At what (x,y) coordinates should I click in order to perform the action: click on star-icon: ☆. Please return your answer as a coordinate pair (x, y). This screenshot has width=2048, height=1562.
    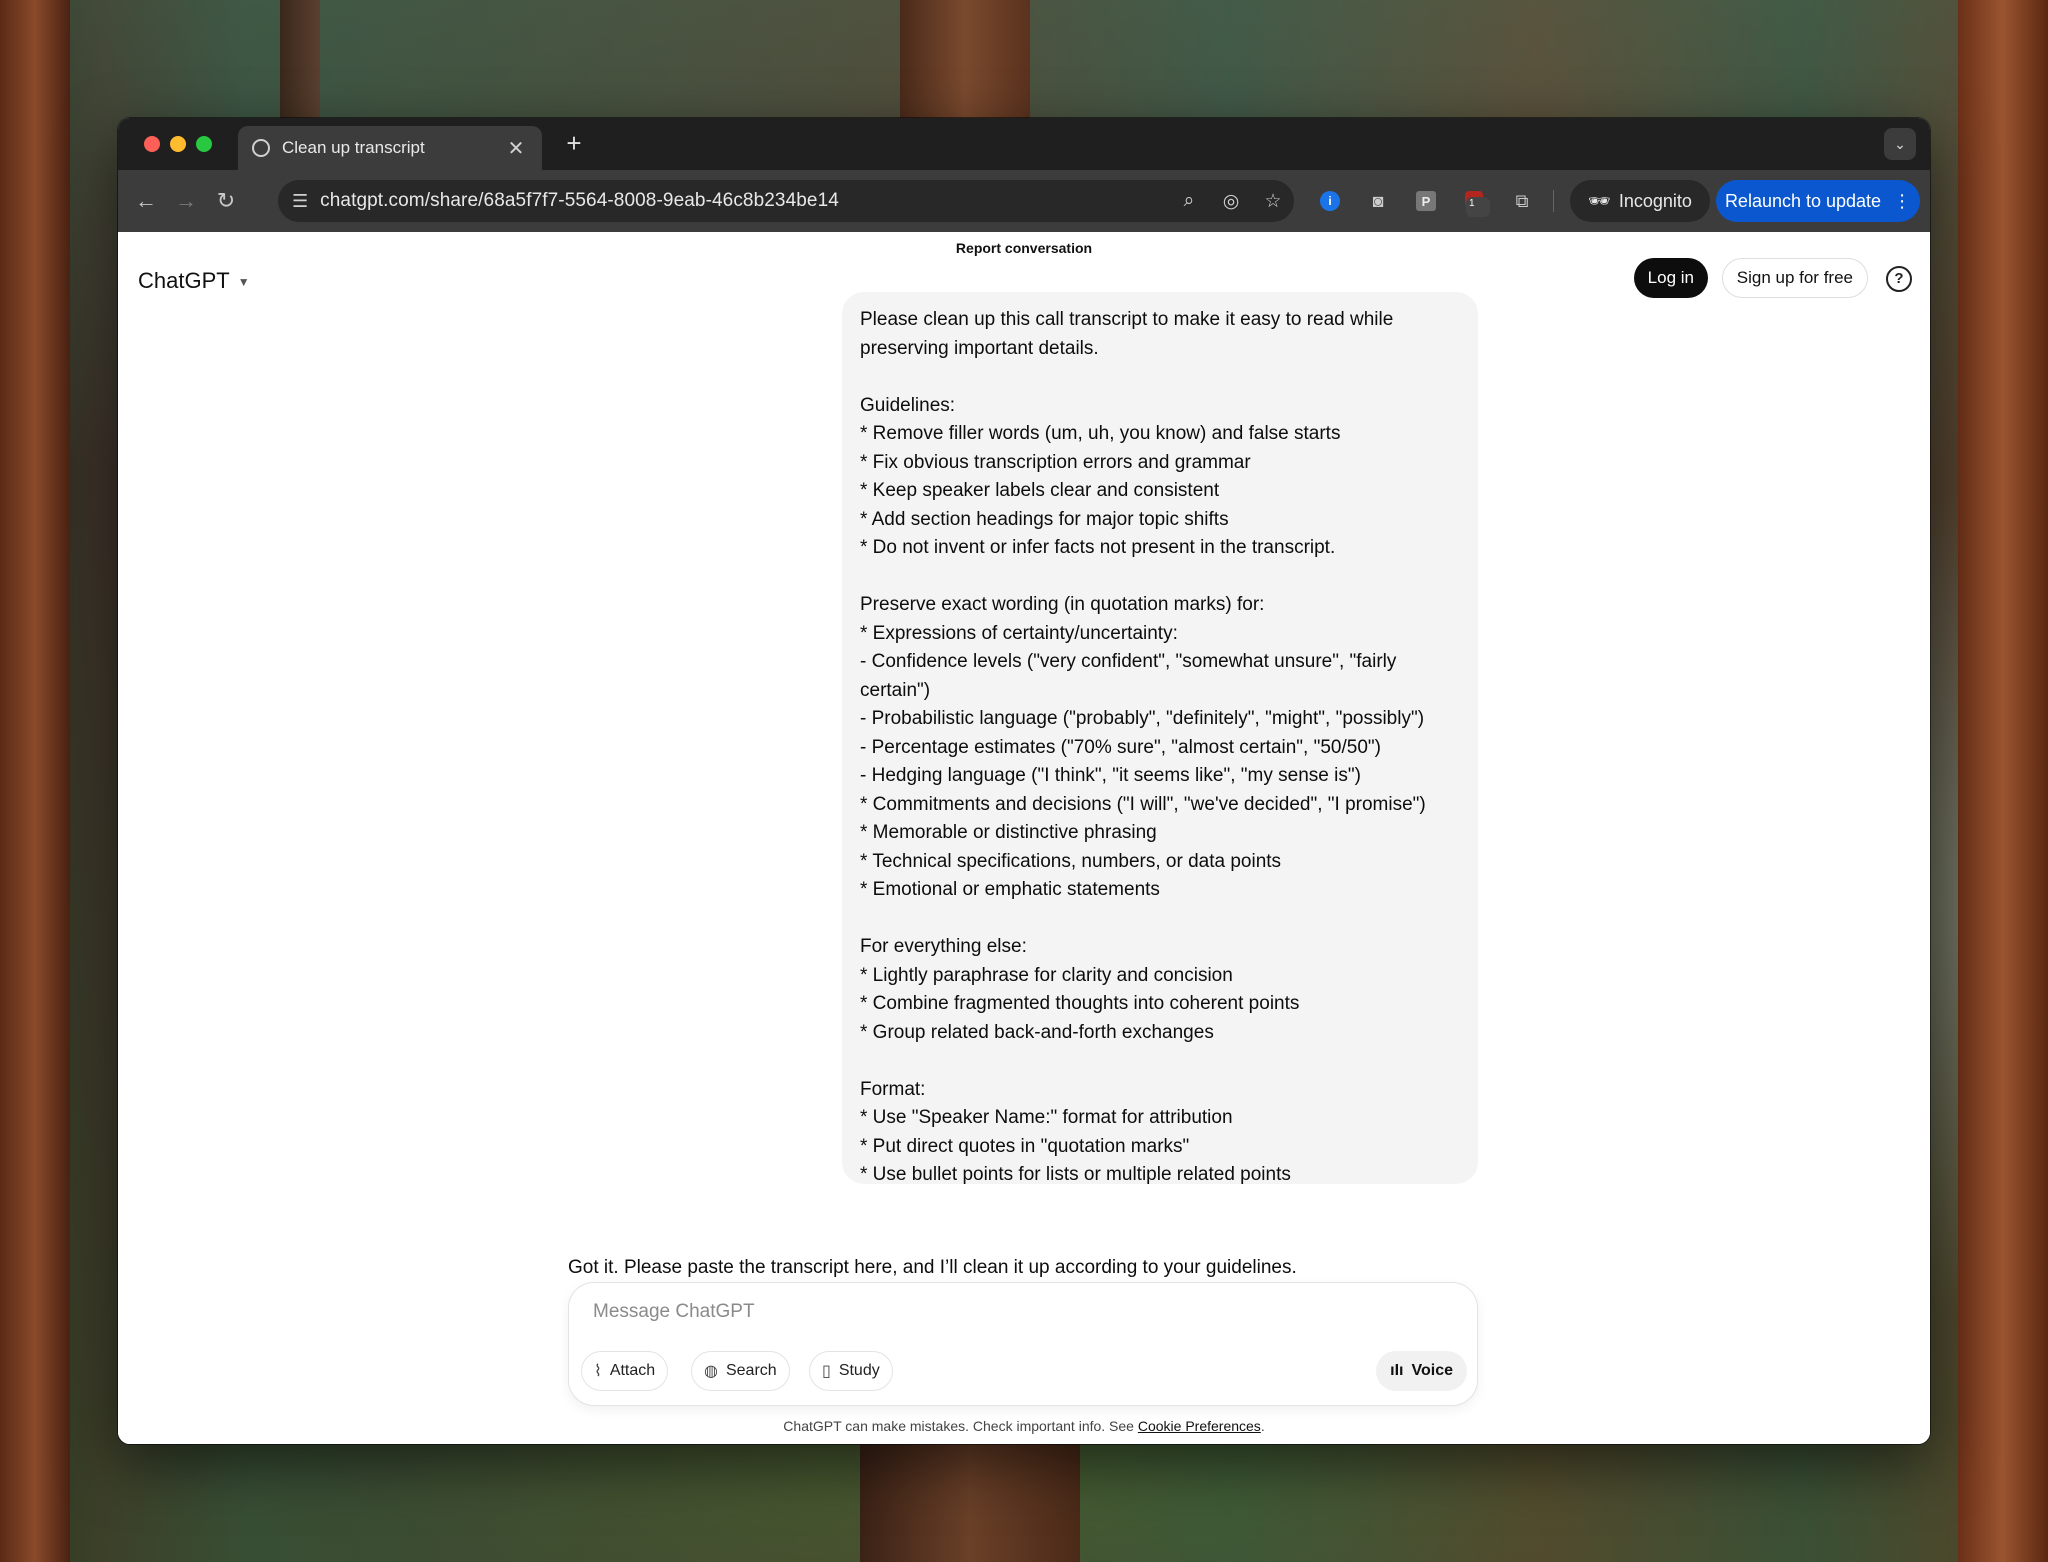
    Looking at the image, I should click on (1273, 201).